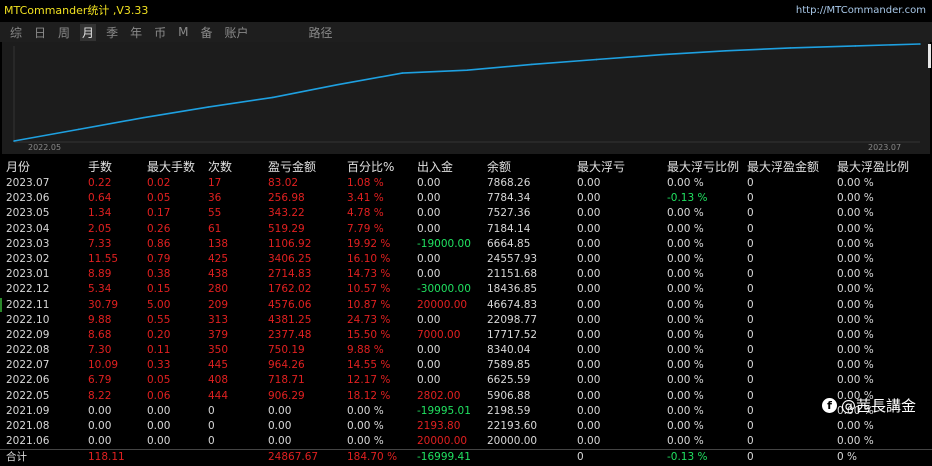 The image size is (932, 466). Describe the element at coordinates (100, 289) in the screenshot. I see `table-row-cell-1: 5.34` at that location.